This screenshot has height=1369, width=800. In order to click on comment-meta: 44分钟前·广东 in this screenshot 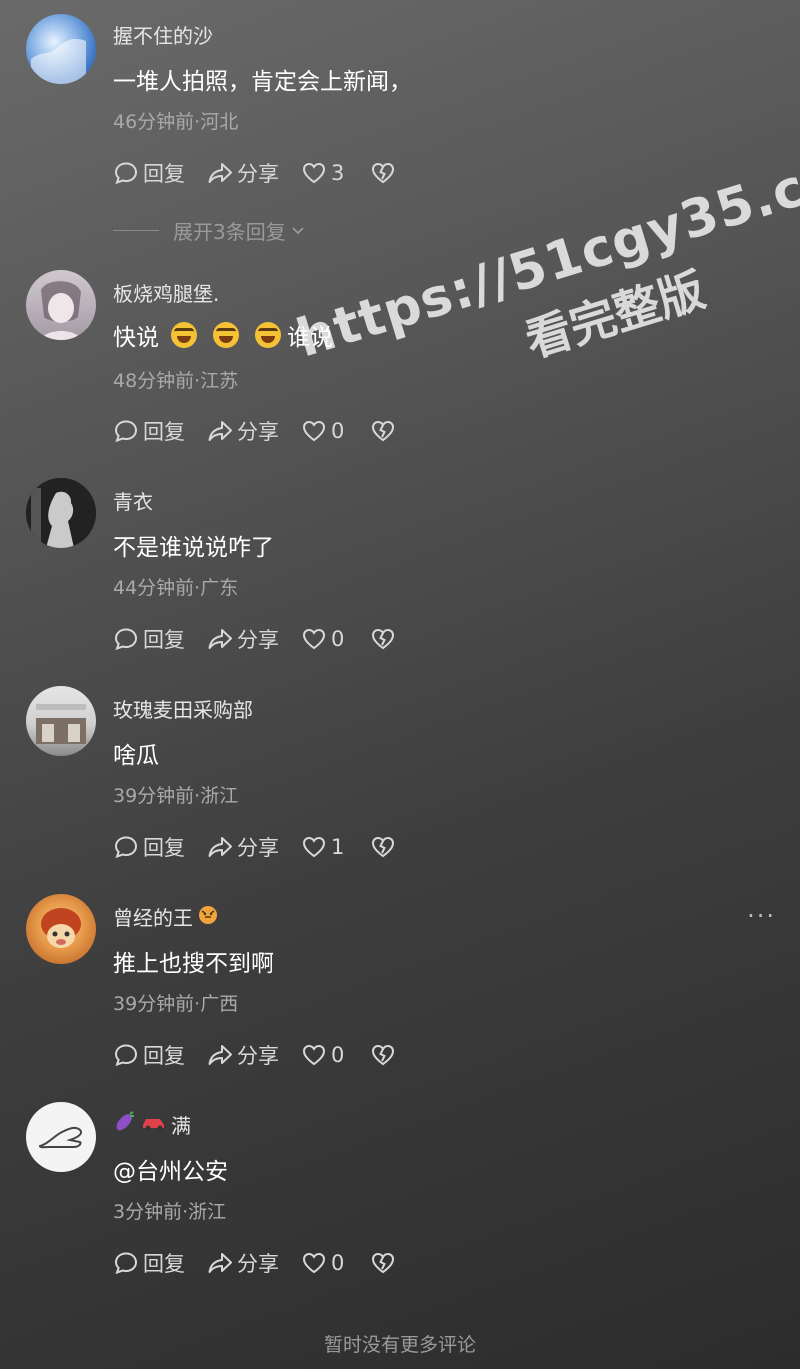, I will do `click(176, 588)`.